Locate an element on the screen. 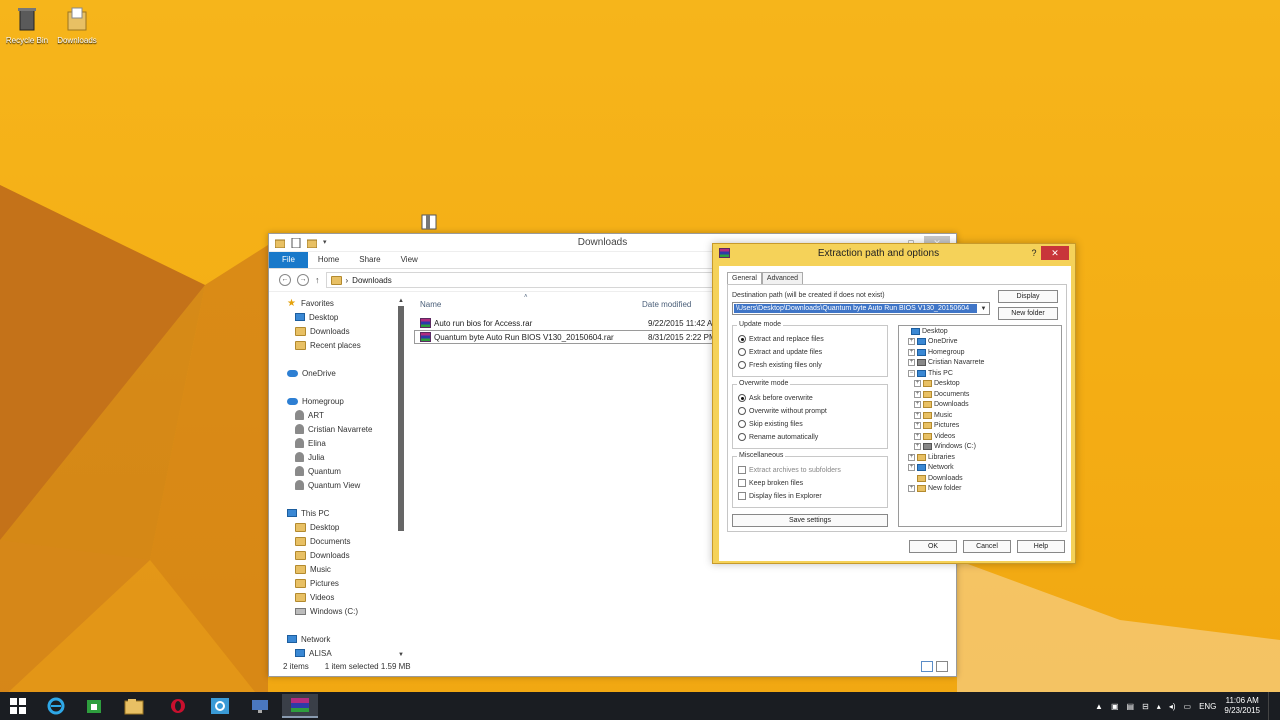 Image resolution: width=1280 pixels, height=720 pixels. checkbox-extract-subfolders: Extract archives to subfolders is located at coordinates (789, 470).